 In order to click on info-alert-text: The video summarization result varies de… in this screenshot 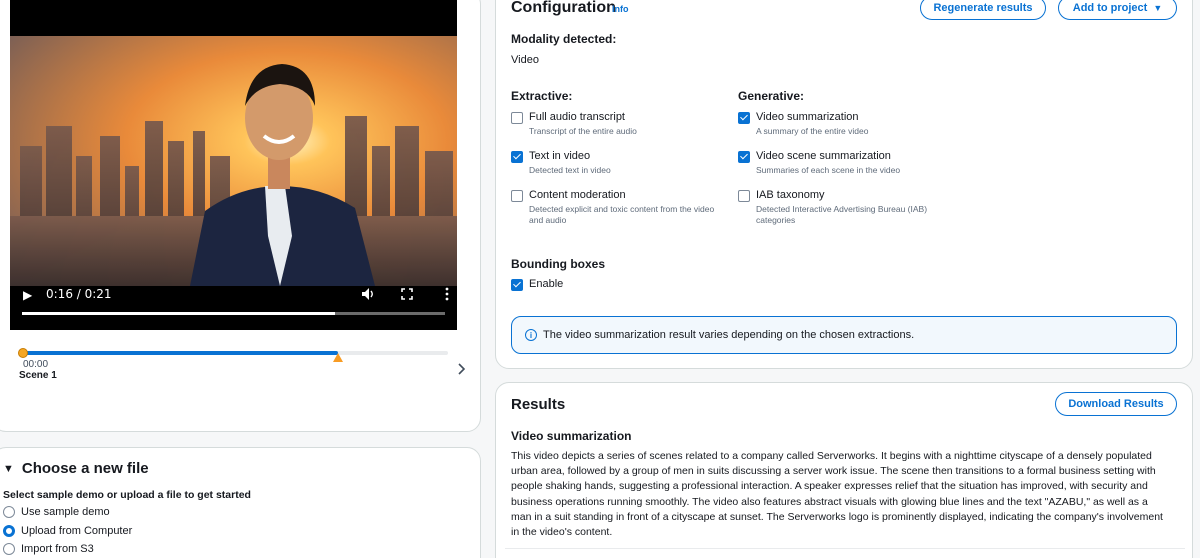, I will do `click(729, 335)`.